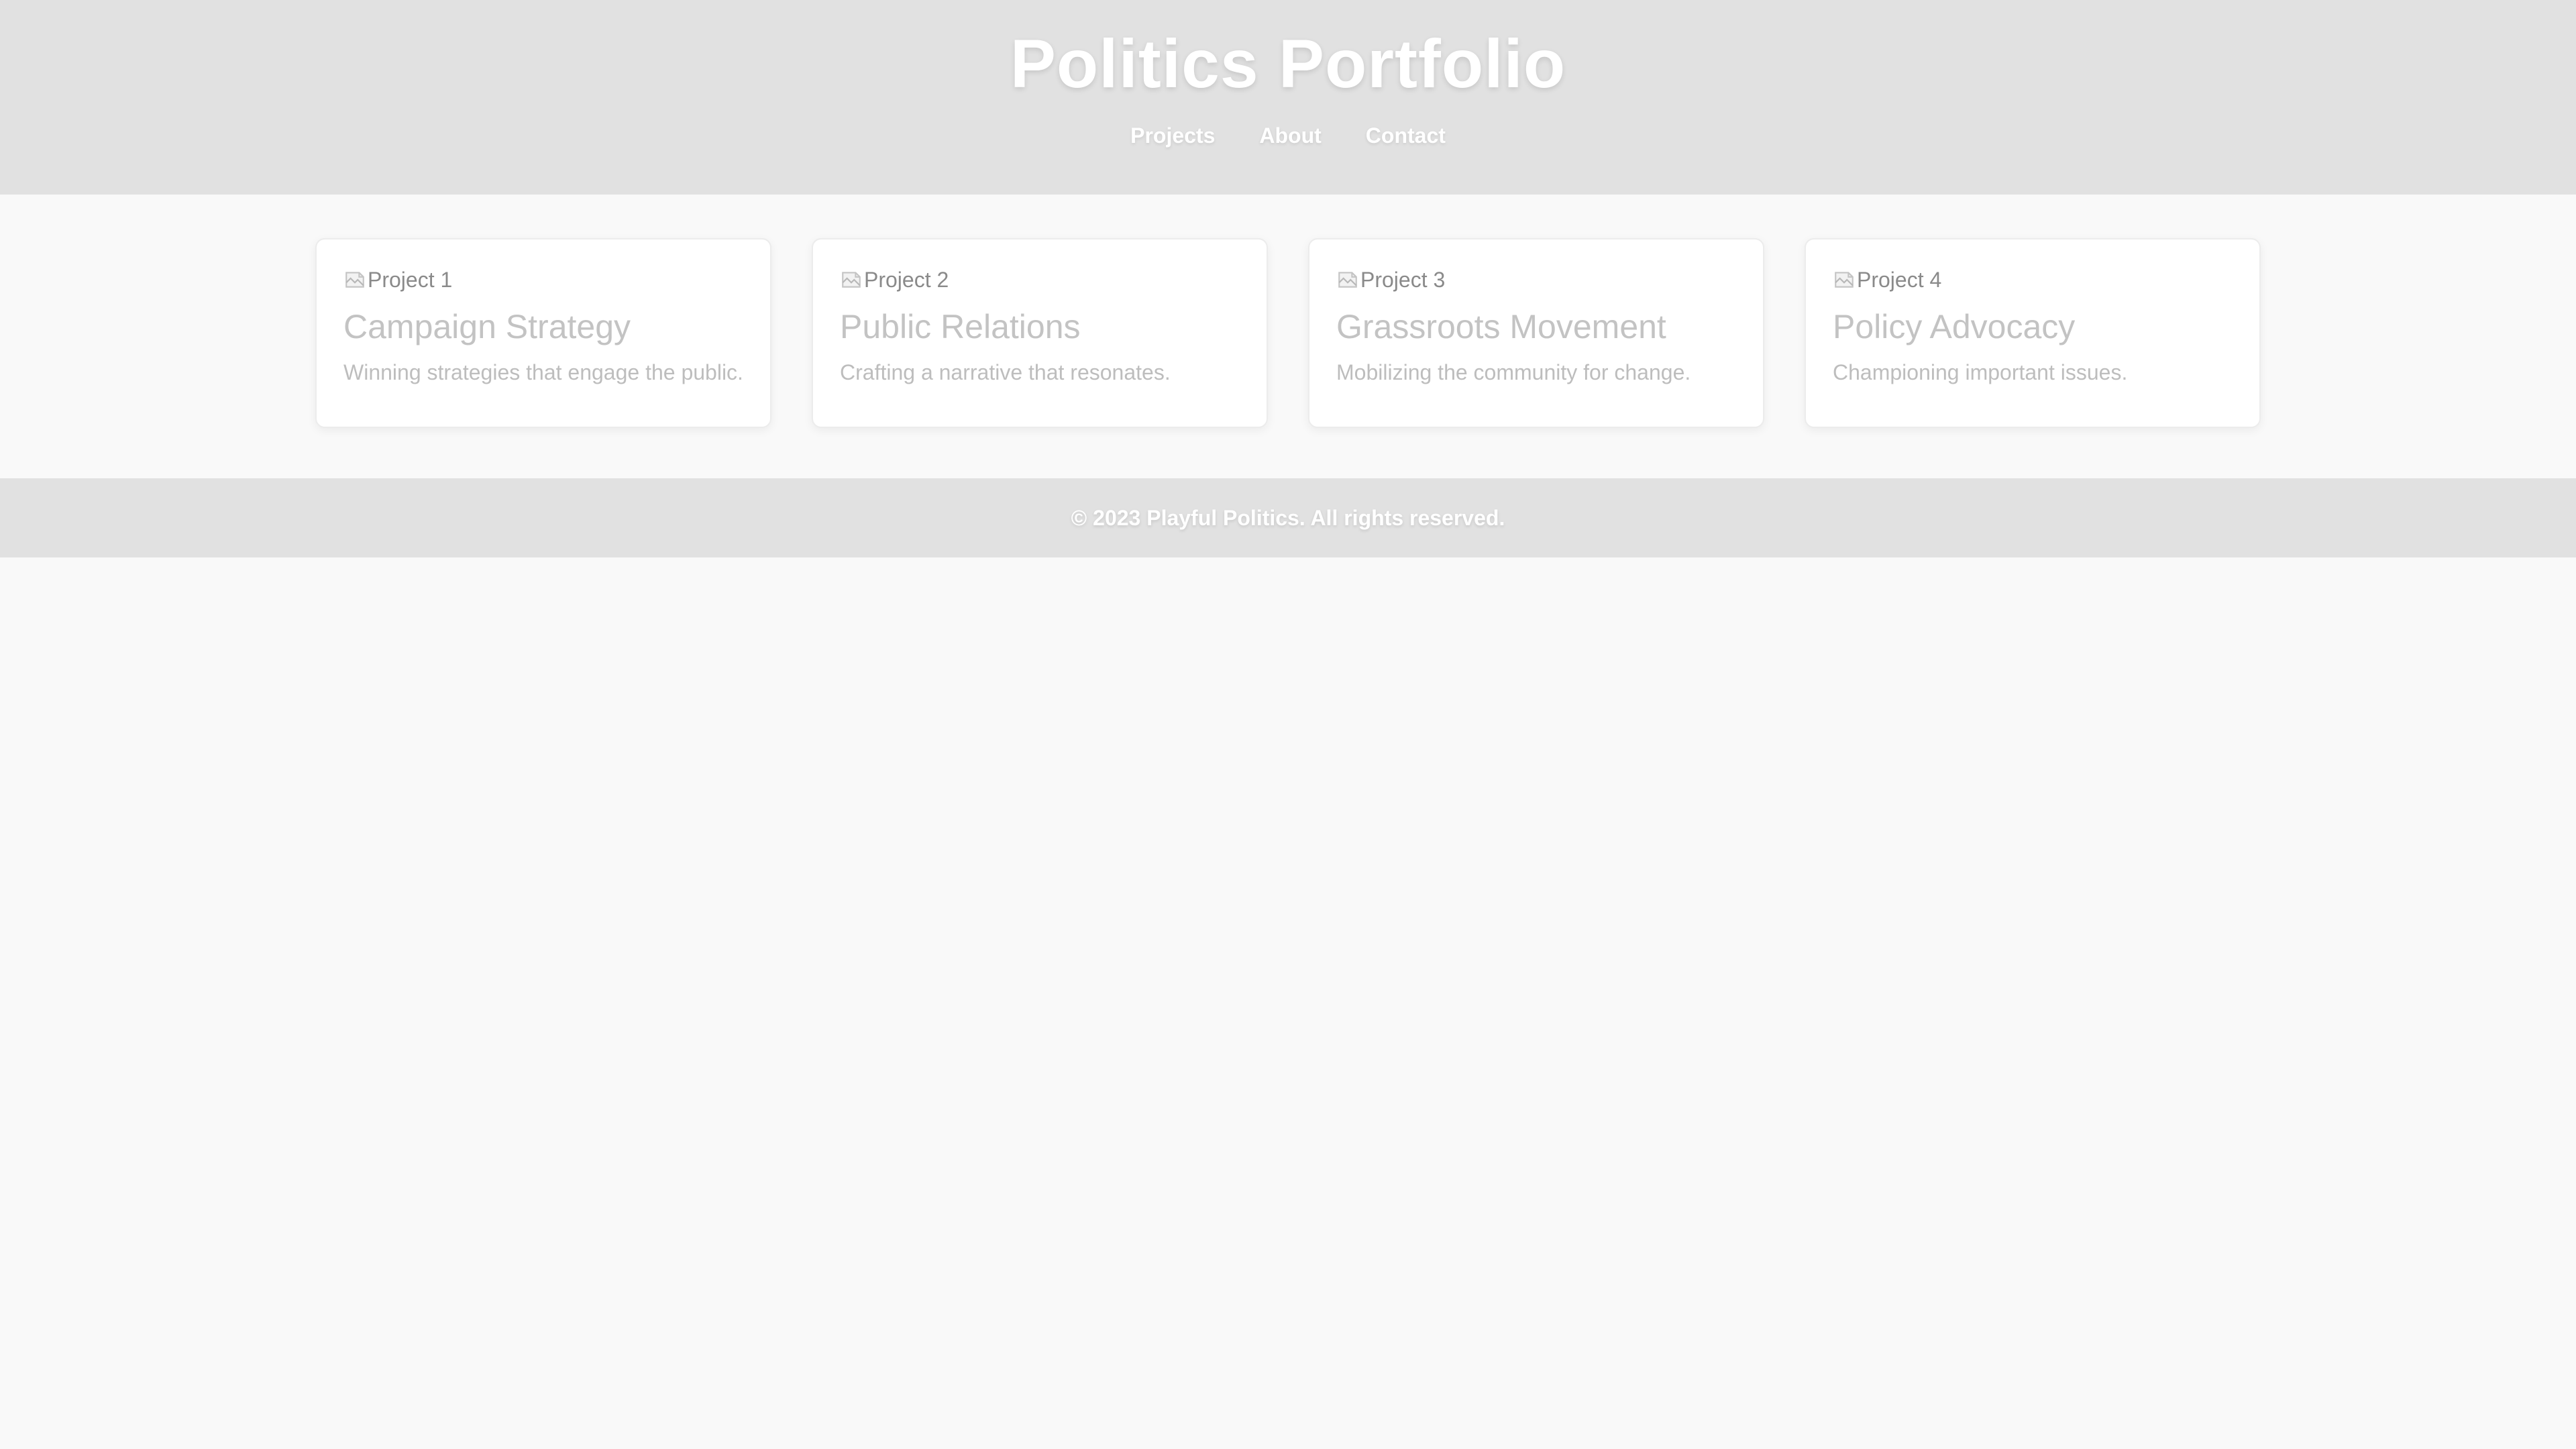 The width and height of the screenshot is (2576, 1449). I want to click on project-description: Crafting a narrative that resonates., so click(1005, 372).